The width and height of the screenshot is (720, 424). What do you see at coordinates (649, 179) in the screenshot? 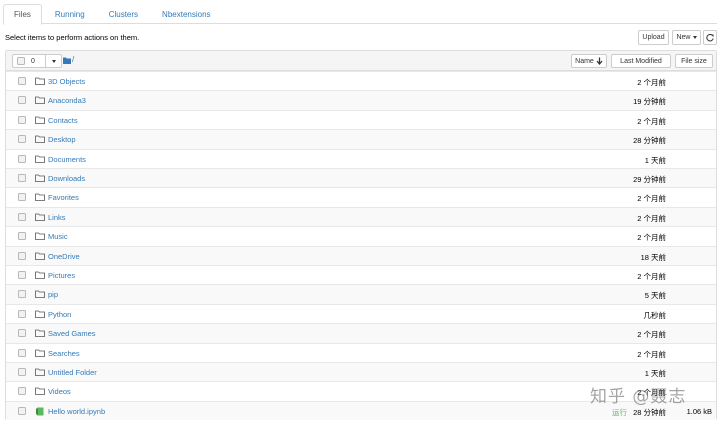
I see `last-modified: 29 分钟前` at bounding box center [649, 179].